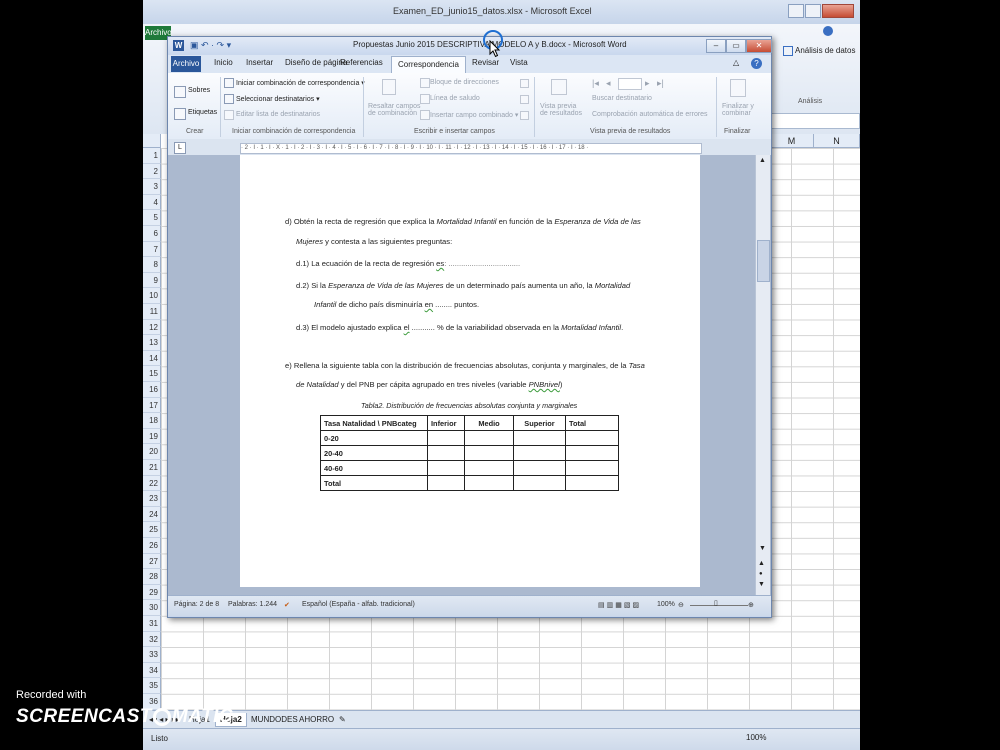 Image resolution: width=1000 pixels, height=750 pixels. Describe the element at coordinates (464, 82) in the screenshot. I see `bloque-direcciones-button: Bloque de direcciones` at that location.